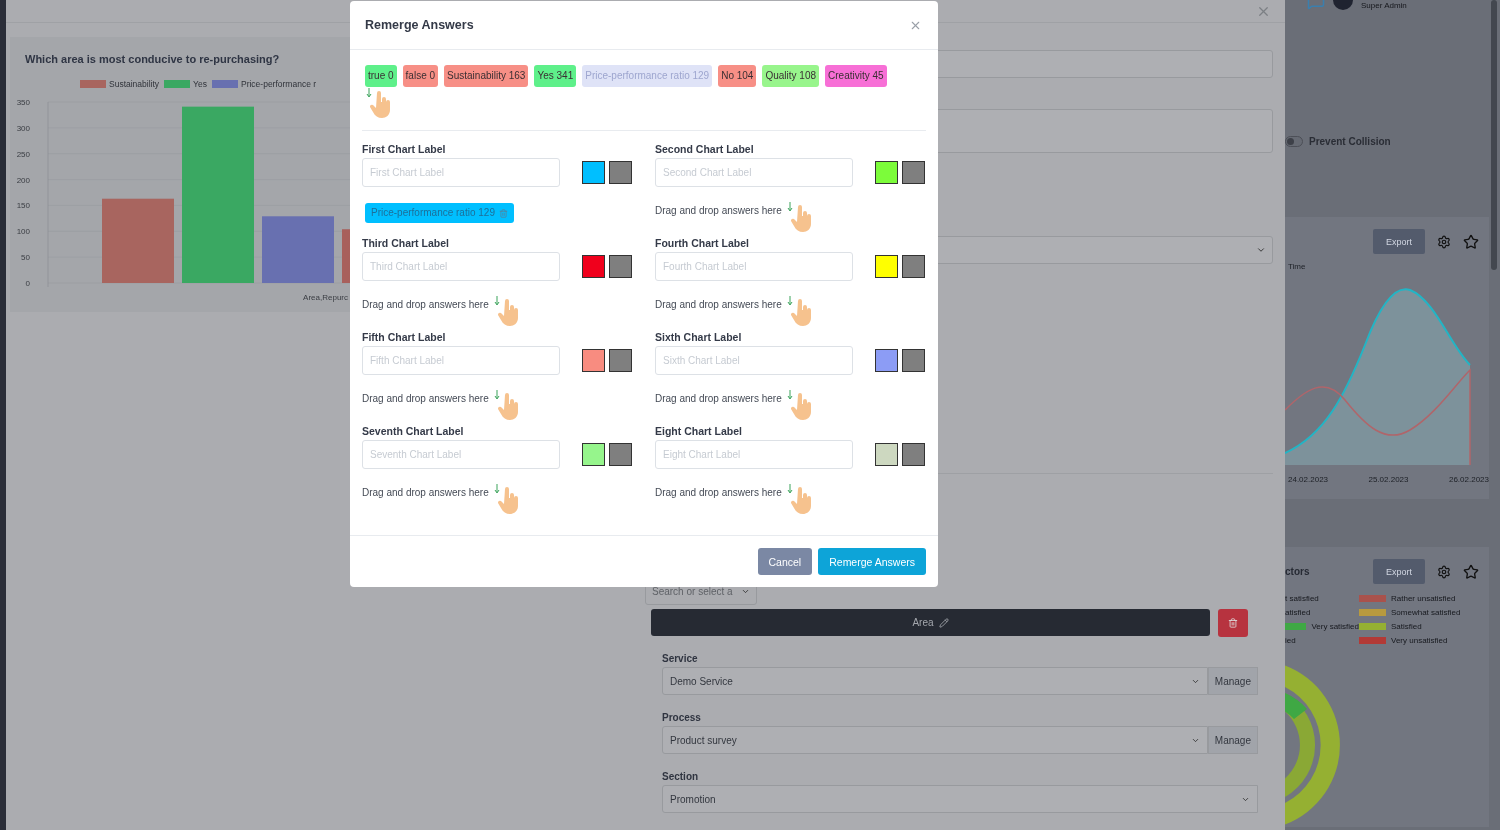 This screenshot has width=1500, height=830. What do you see at coordinates (23, 180) in the screenshot?
I see `axis-tick: 200` at bounding box center [23, 180].